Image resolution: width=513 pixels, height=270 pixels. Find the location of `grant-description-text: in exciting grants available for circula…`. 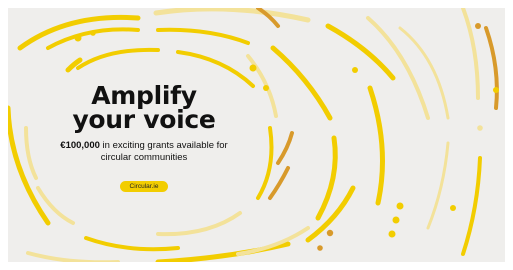

grant-description-text: in exciting grants available for circula… is located at coordinates (163, 151).